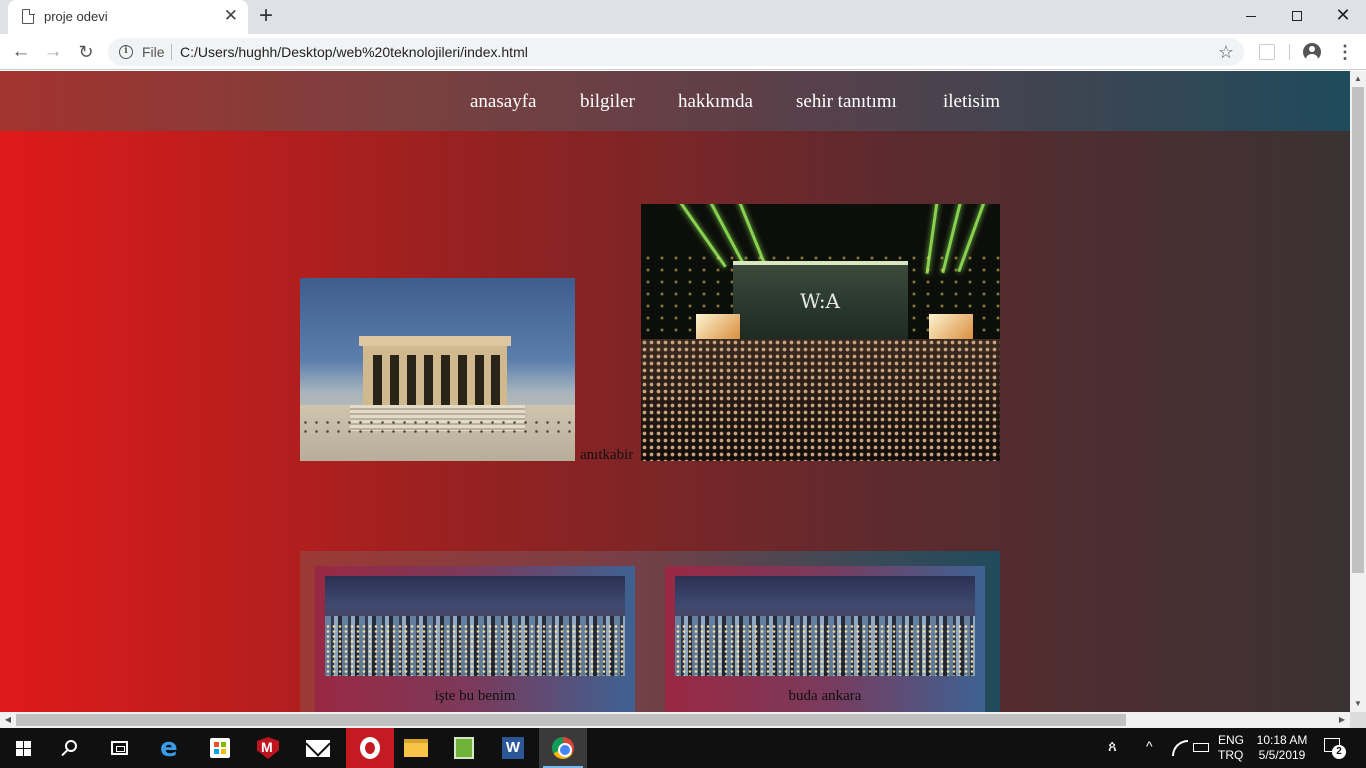 This screenshot has width=1366, height=768. What do you see at coordinates (1179, 748) in the screenshot?
I see `wifi-icon` at bounding box center [1179, 748].